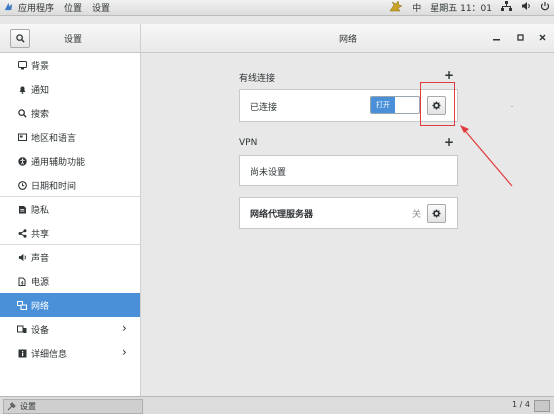  What do you see at coordinates (264, 108) in the screenshot?
I see `wired-status: 已连接` at bounding box center [264, 108].